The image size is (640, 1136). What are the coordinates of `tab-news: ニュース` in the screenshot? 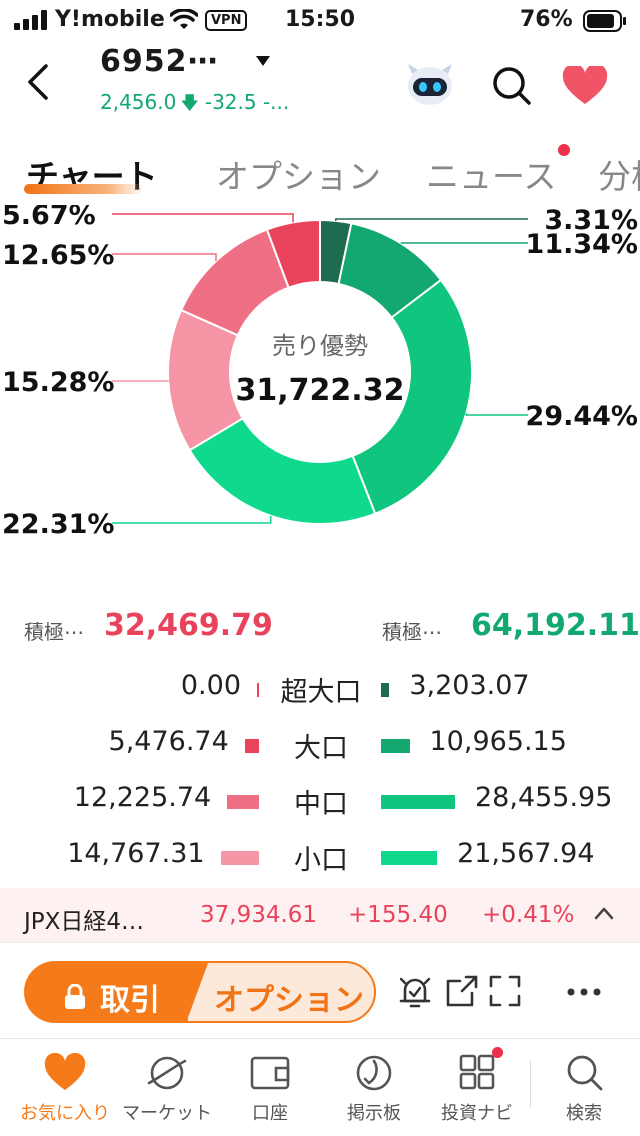 It's located at (491, 174).